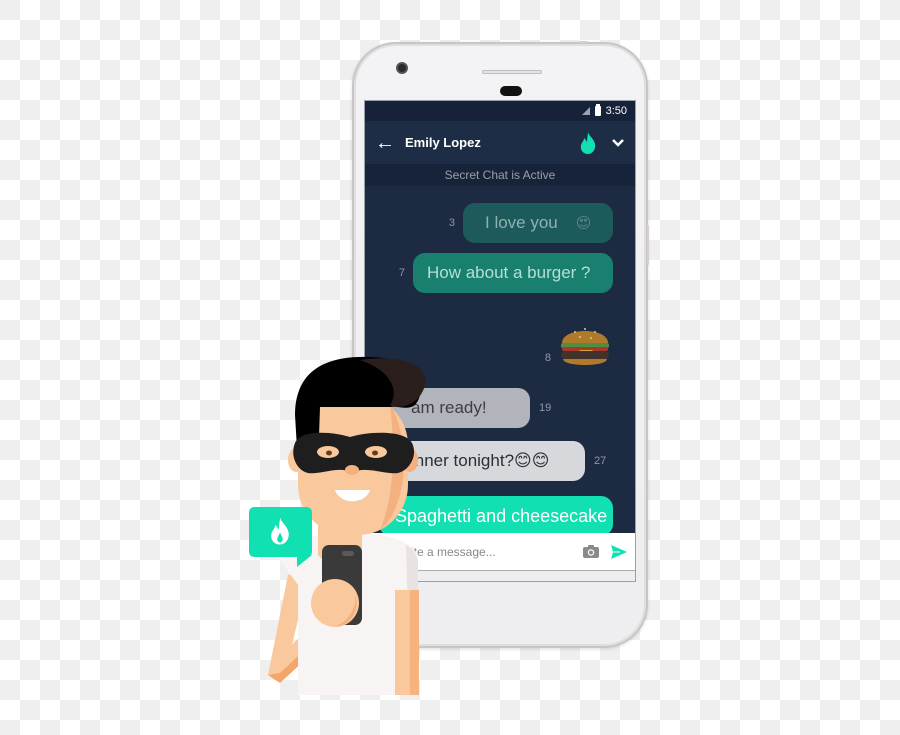 This screenshot has height=735, width=900. Describe the element at coordinates (597, 110) in the screenshot. I see `battery-icon` at that location.